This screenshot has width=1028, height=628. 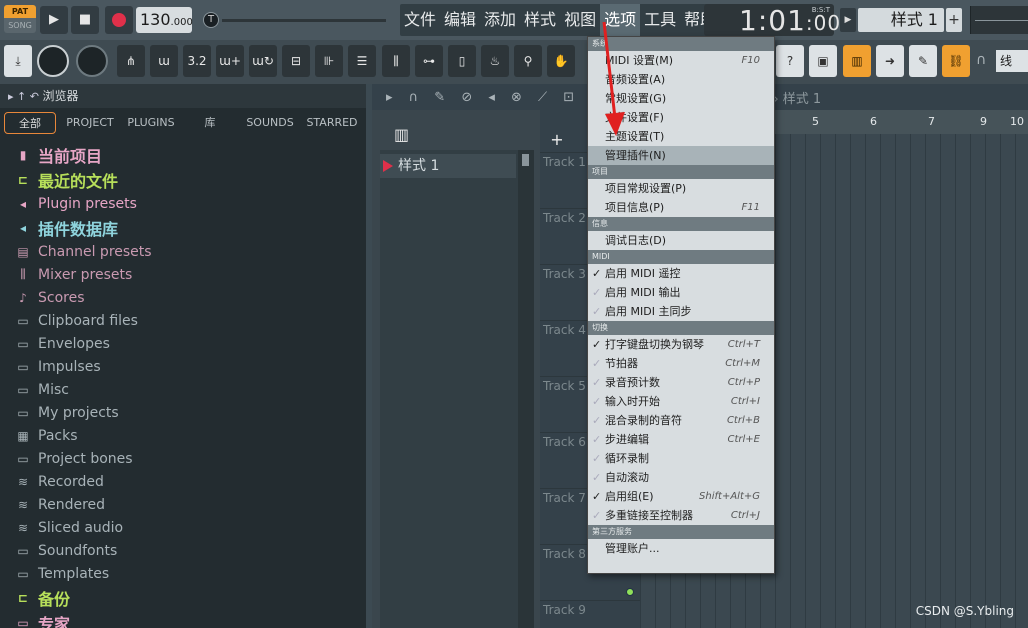 I want to click on menu-item-project-info: 项目信息(P) F11, so click(x=681, y=207).